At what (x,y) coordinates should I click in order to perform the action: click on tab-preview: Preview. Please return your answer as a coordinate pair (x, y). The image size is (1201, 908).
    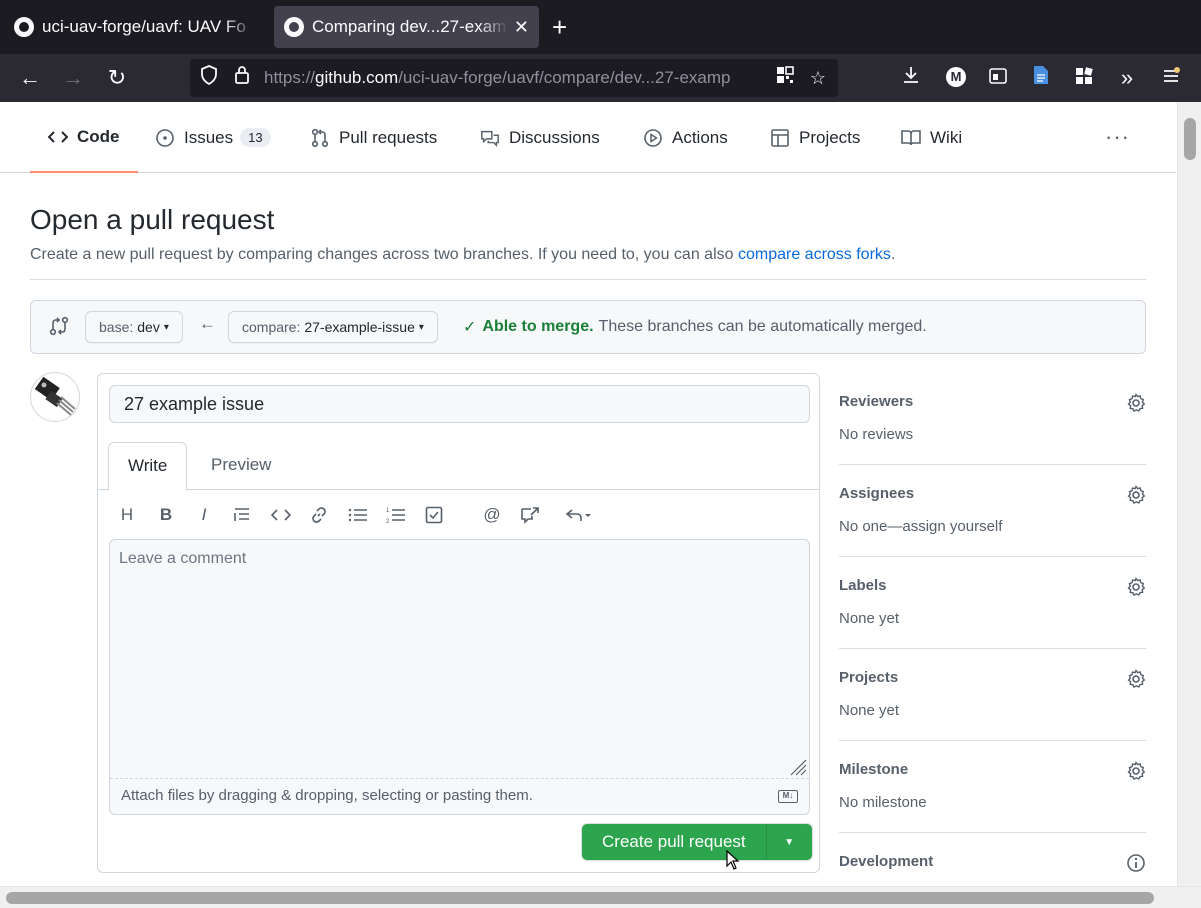
    Looking at the image, I should click on (241, 466).